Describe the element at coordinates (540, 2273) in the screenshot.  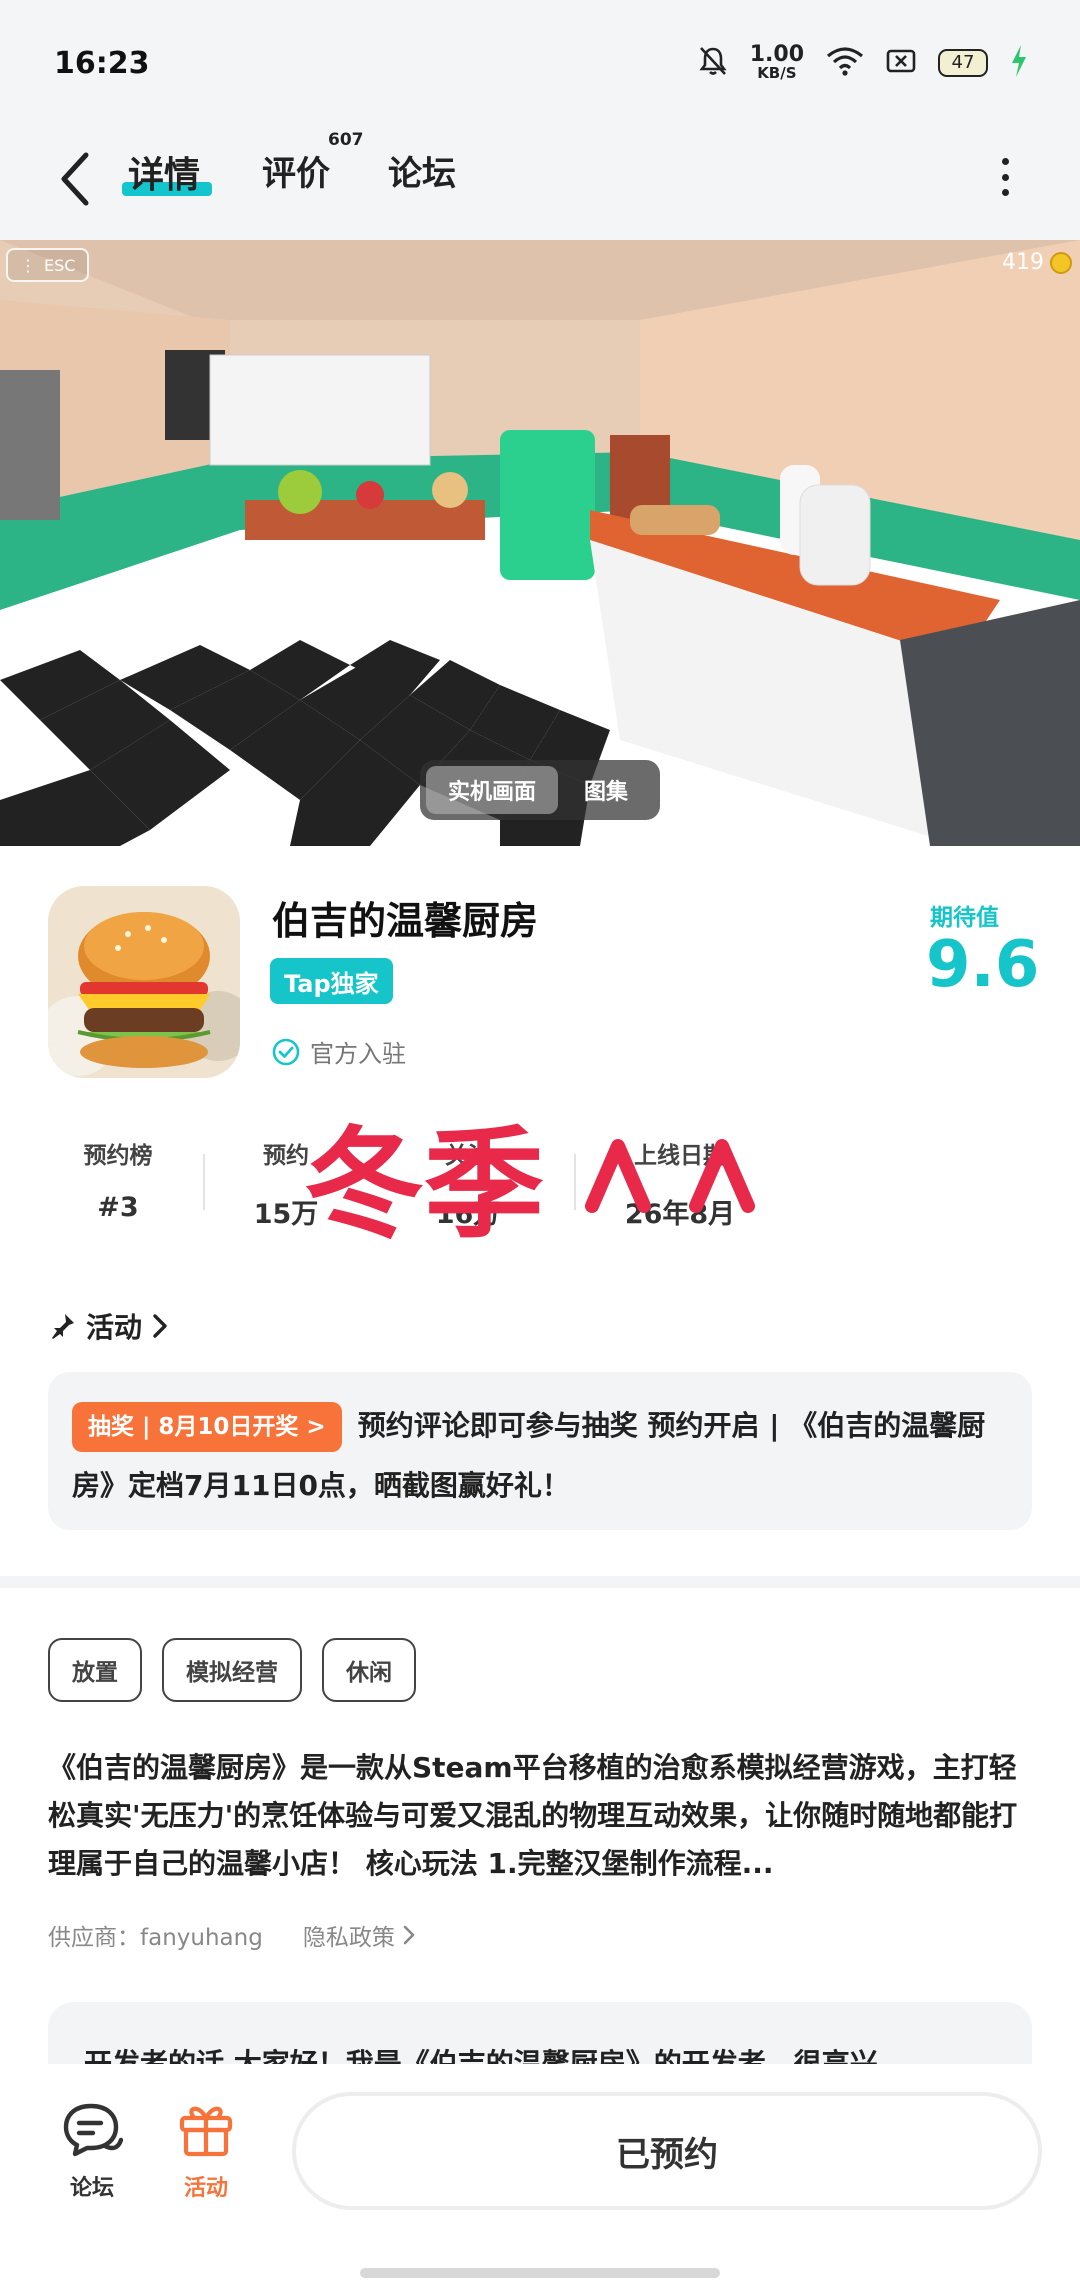
I see `home-indicator` at that location.